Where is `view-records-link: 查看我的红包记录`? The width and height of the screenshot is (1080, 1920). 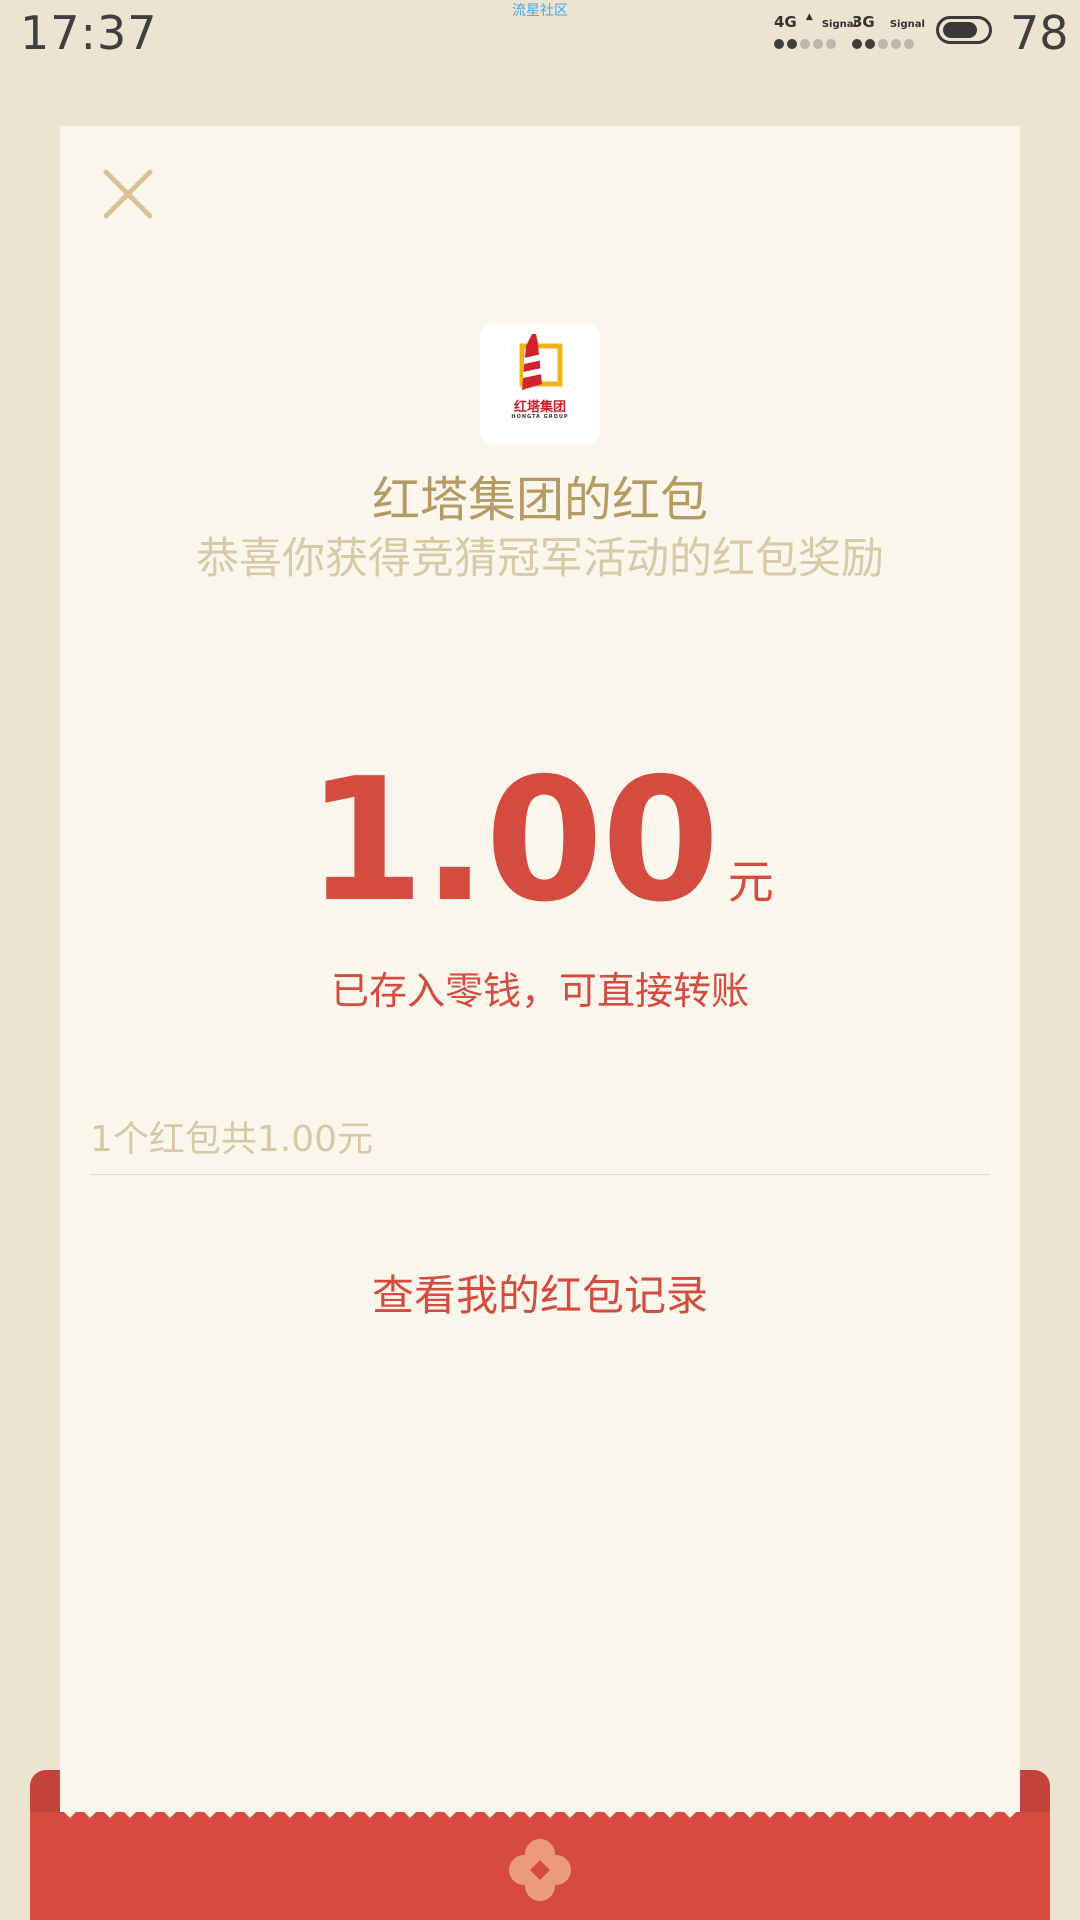 view-records-link: 查看我的红包记录 is located at coordinates (540, 1292).